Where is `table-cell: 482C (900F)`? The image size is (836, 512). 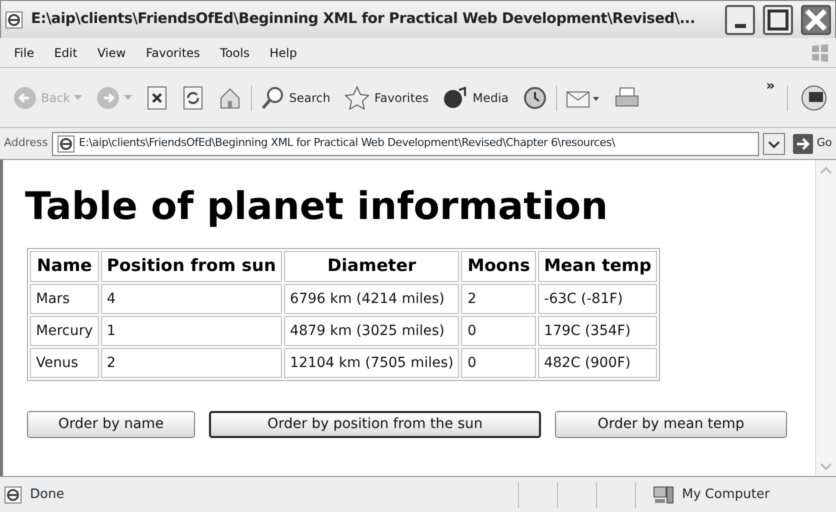 table-cell: 482C (900F) is located at coordinates (598, 363).